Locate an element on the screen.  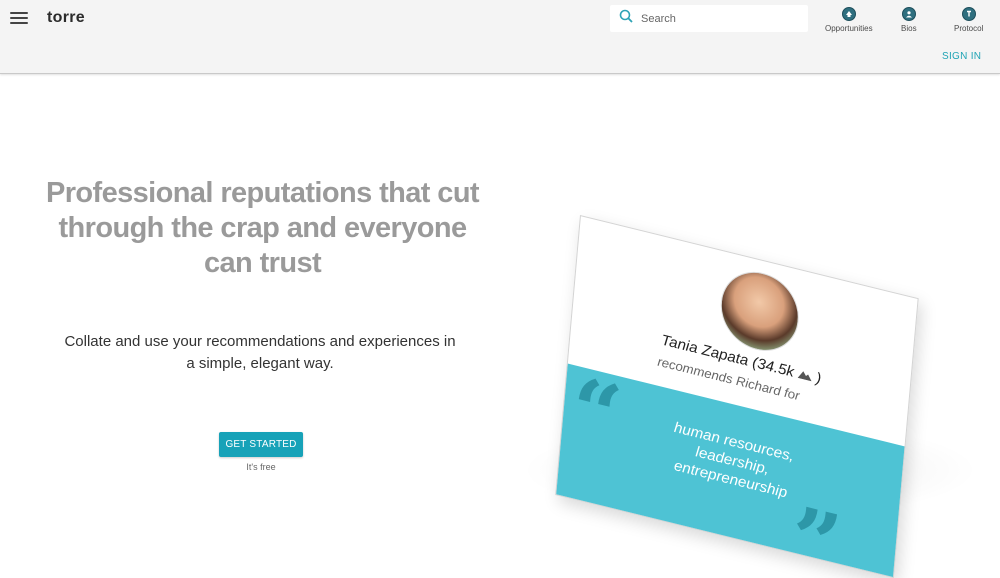
recommender-name-close: ) is located at coordinates (818, 378).